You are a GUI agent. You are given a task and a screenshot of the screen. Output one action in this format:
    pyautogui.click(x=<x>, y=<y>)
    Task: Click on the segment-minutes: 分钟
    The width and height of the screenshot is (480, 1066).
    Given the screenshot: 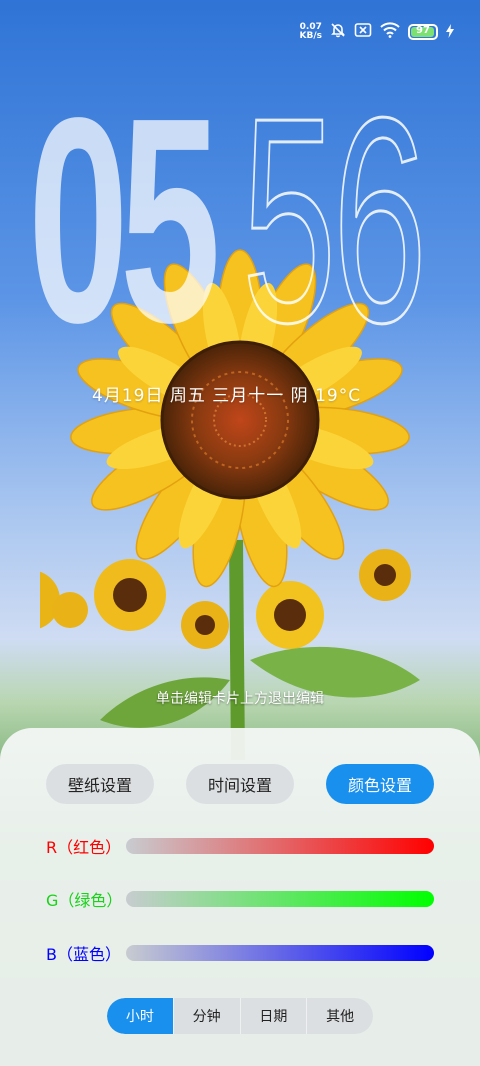 What is the action you would take?
    pyautogui.click(x=207, y=1016)
    